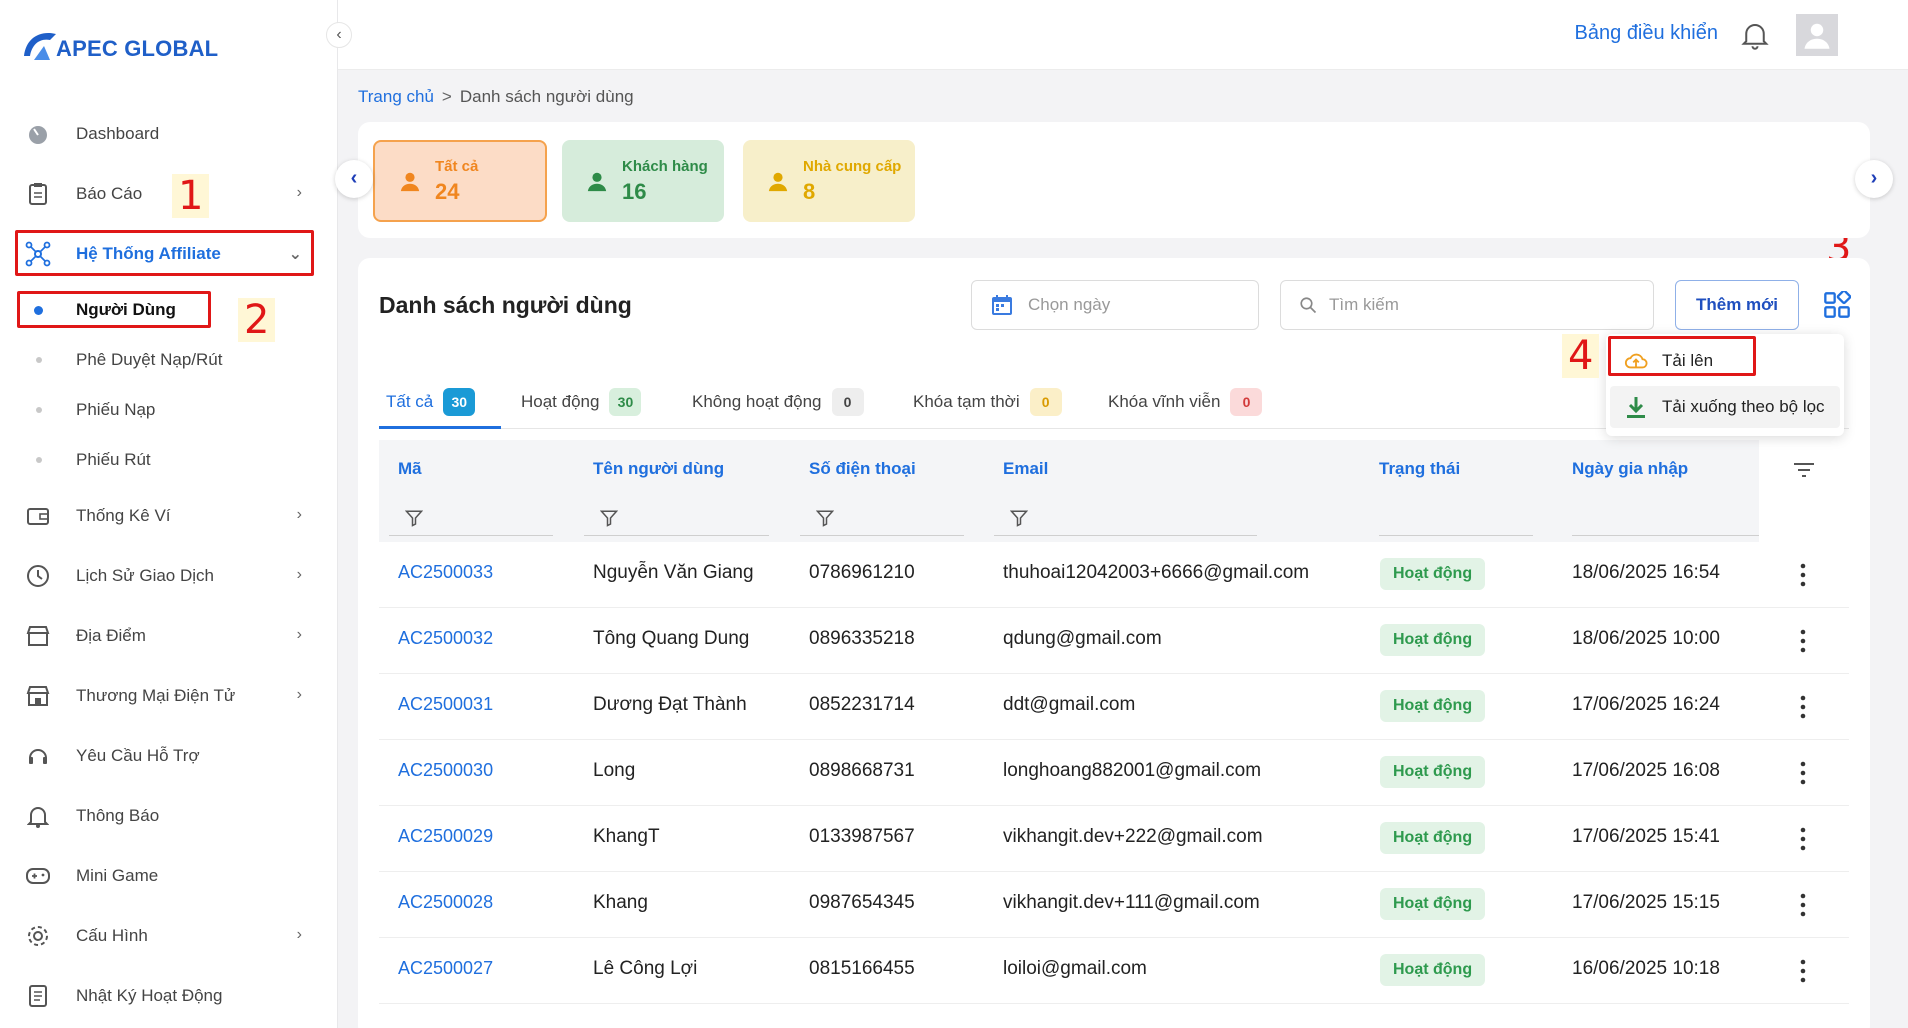  I want to click on wallet-icon, so click(38, 516).